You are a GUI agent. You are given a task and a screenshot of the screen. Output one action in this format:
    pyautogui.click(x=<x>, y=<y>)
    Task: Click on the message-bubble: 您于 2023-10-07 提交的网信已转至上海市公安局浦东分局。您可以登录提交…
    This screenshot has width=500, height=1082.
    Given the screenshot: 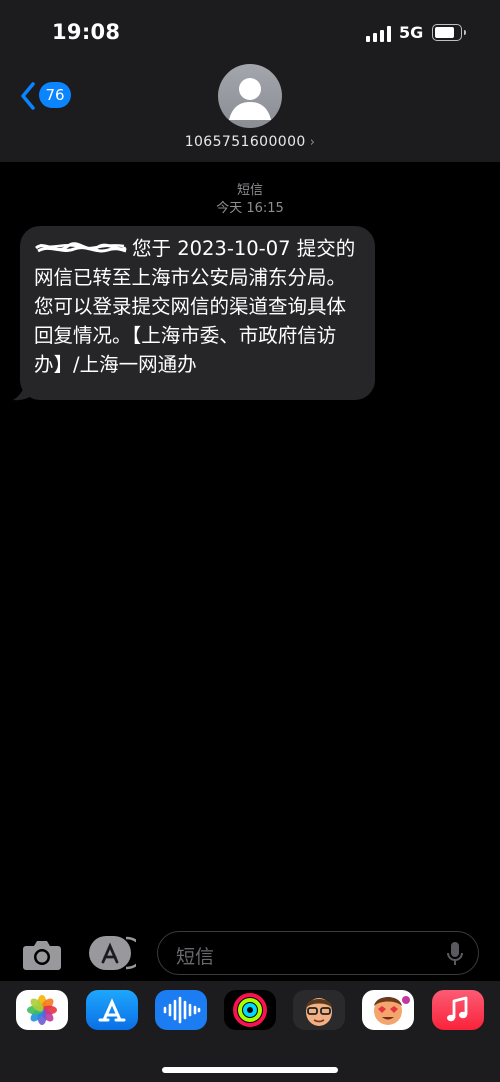 What is the action you would take?
    pyautogui.click(x=197, y=313)
    